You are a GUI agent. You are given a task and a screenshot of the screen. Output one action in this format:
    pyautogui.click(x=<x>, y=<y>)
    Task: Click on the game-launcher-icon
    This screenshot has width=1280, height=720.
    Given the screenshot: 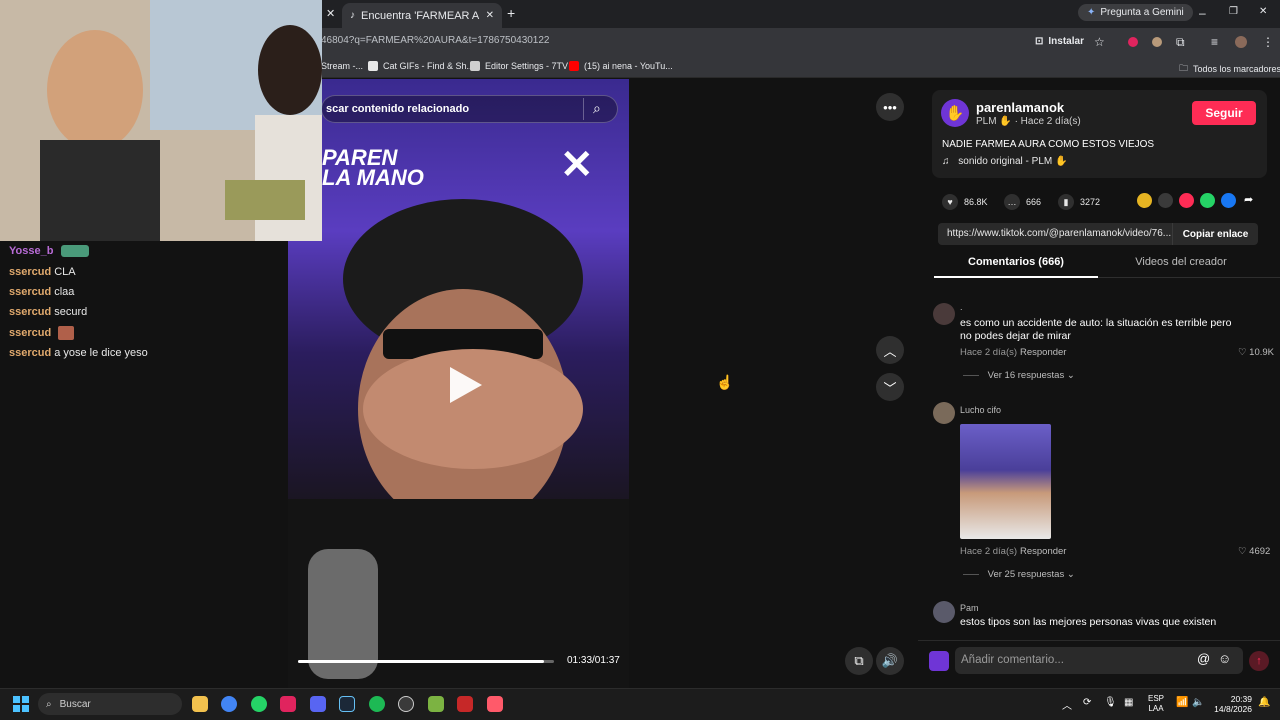 What is the action you would take?
    pyautogui.click(x=436, y=704)
    